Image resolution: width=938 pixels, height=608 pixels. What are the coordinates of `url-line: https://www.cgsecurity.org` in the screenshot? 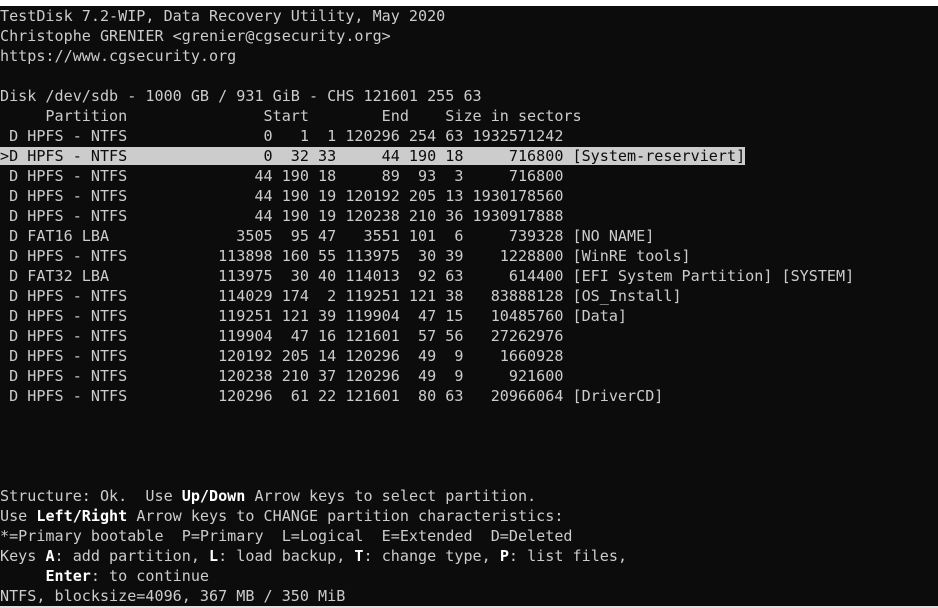 It's located at (118, 56).